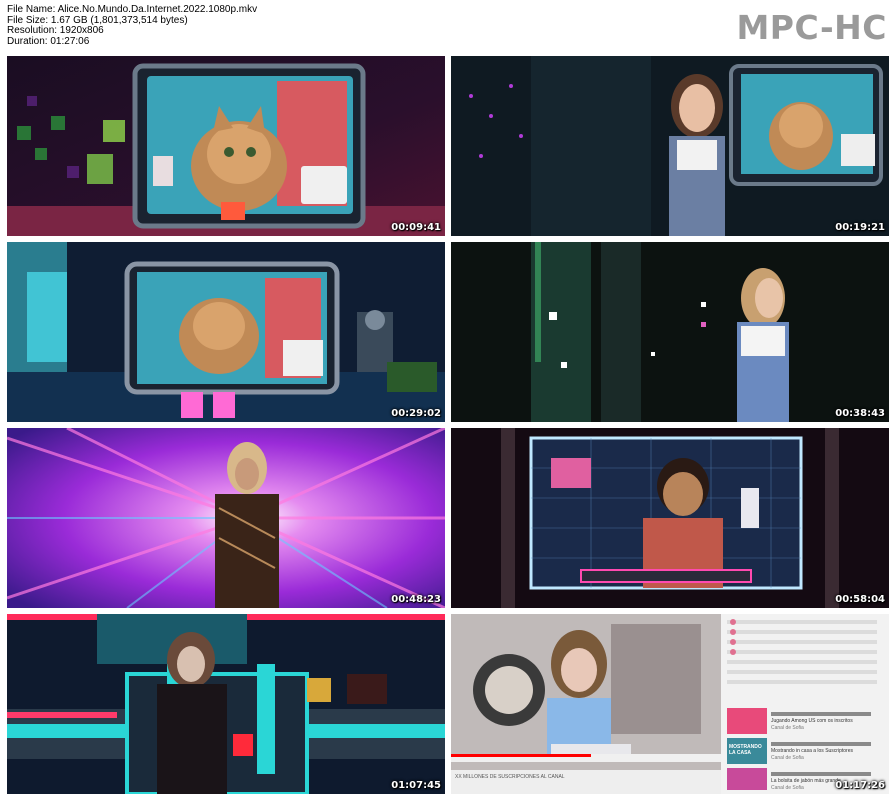  I want to click on duration: Duration: 01:27:06, so click(48, 41).